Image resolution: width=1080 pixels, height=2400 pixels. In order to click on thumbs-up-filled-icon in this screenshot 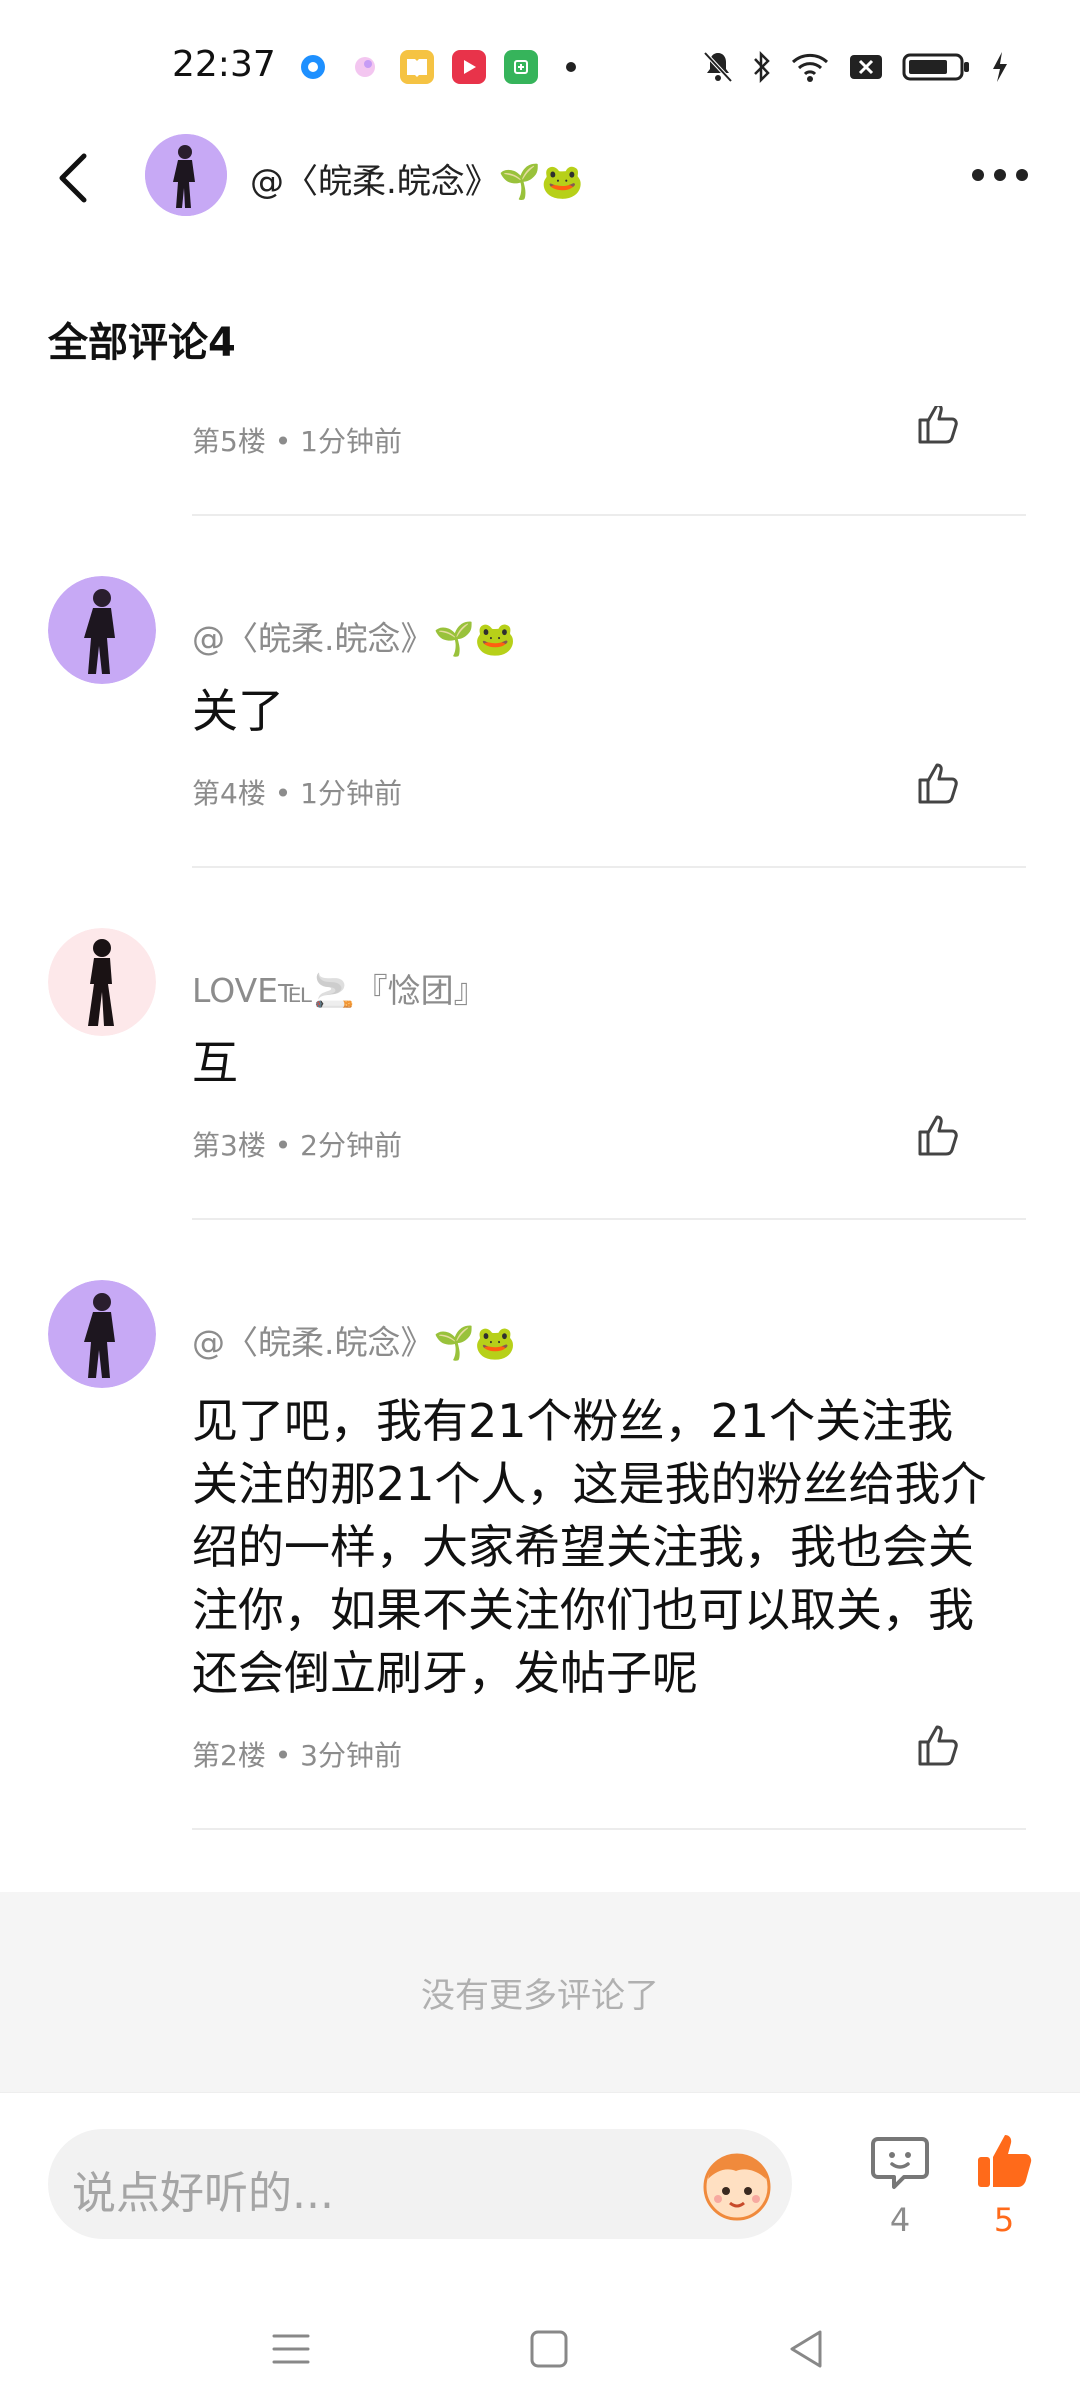, I will do `click(1005, 2161)`.